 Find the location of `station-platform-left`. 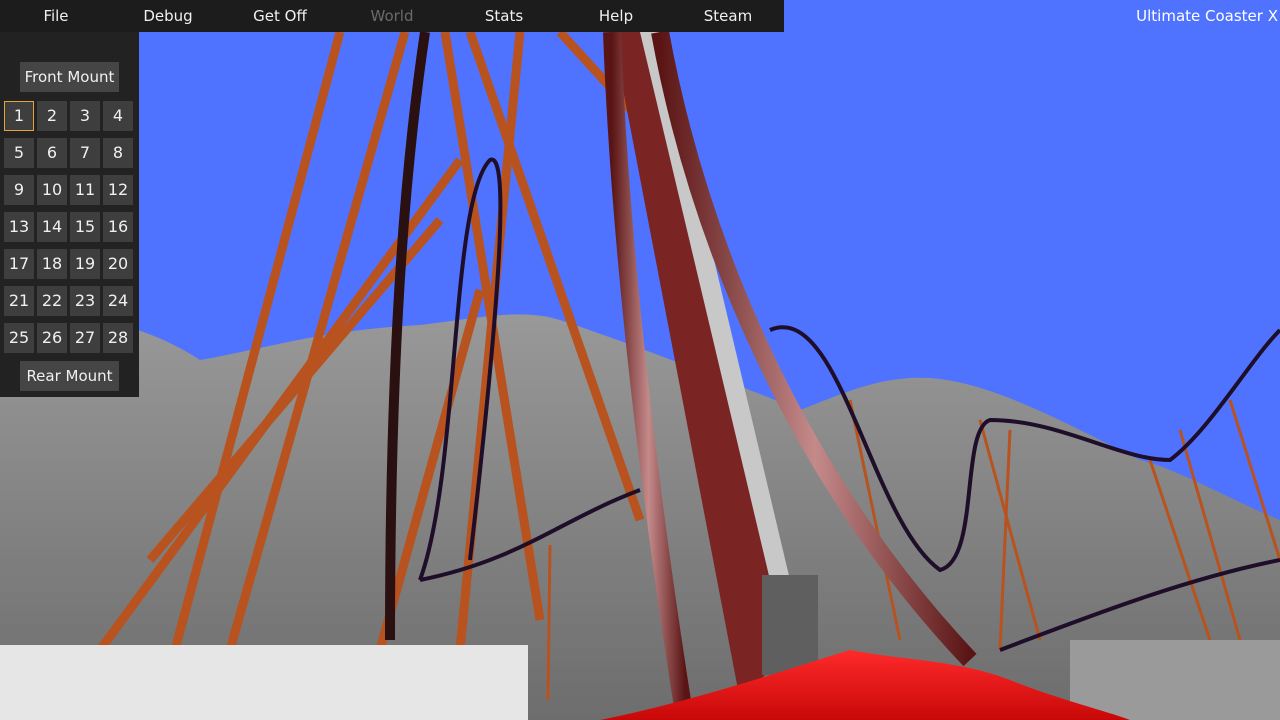

station-platform-left is located at coordinates (264, 682).